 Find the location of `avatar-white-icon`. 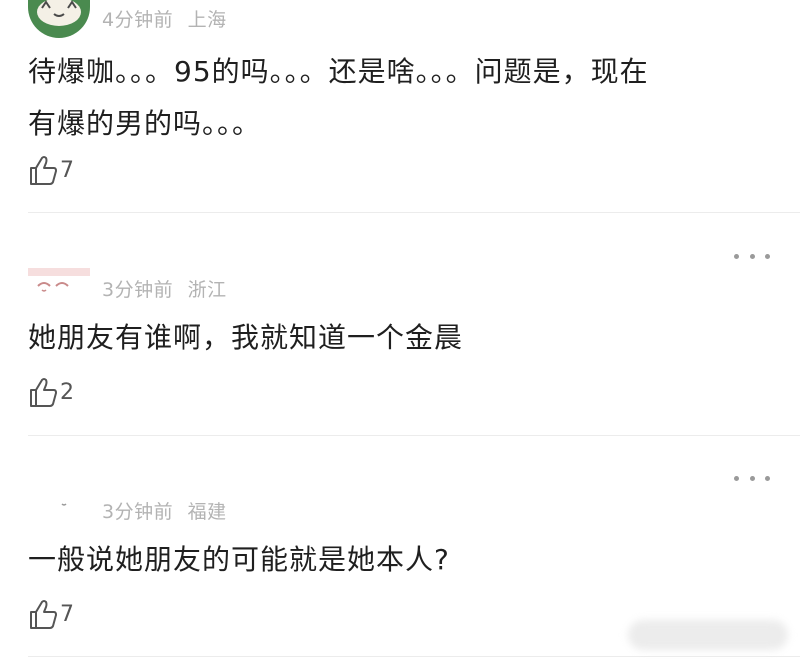

avatar-white-icon is located at coordinates (59, 510).